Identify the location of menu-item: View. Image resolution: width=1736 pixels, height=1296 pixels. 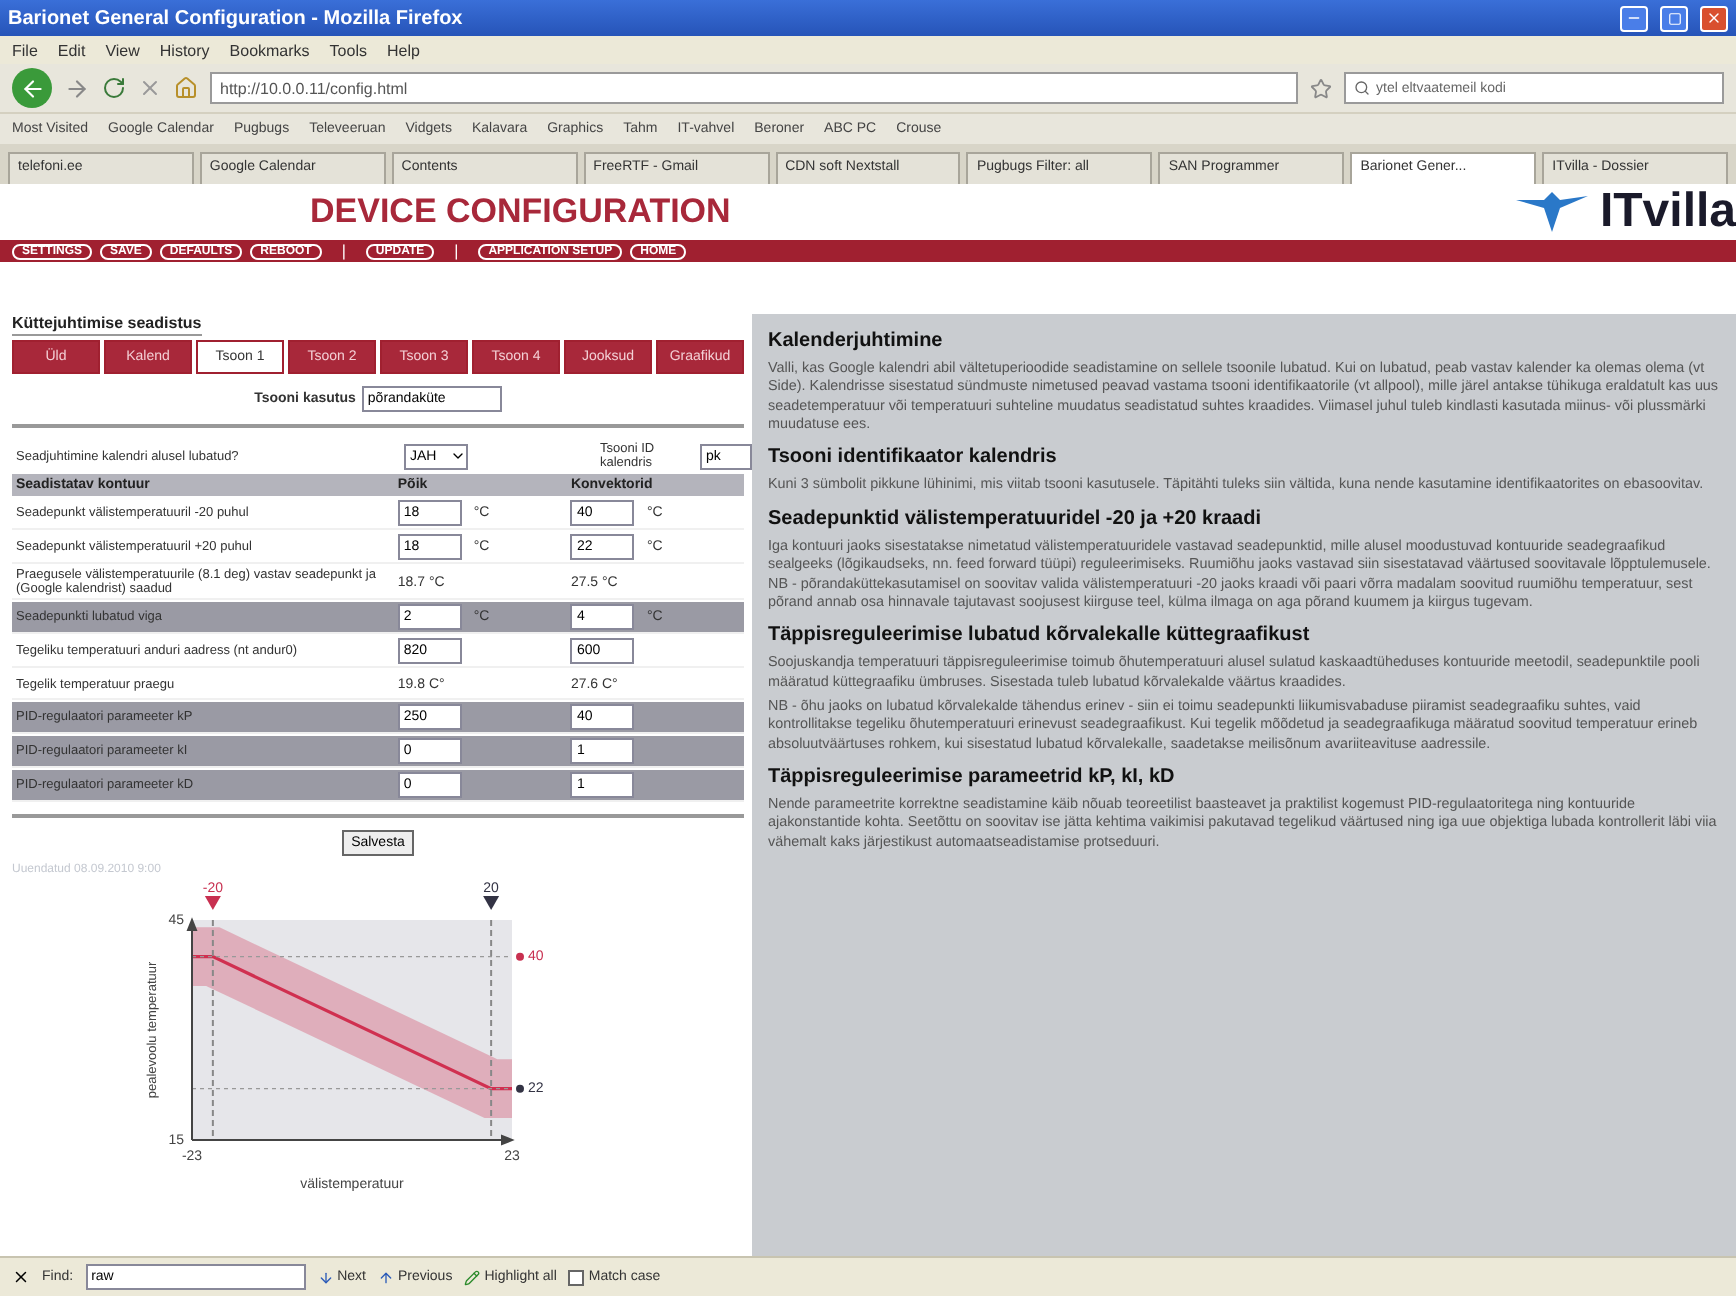
(122, 50).